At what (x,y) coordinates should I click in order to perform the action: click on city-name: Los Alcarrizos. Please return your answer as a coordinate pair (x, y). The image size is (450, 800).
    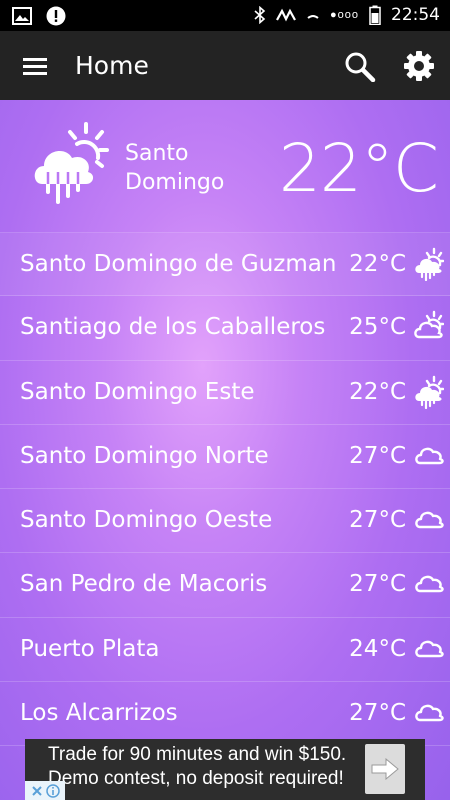
    Looking at the image, I should click on (99, 713).